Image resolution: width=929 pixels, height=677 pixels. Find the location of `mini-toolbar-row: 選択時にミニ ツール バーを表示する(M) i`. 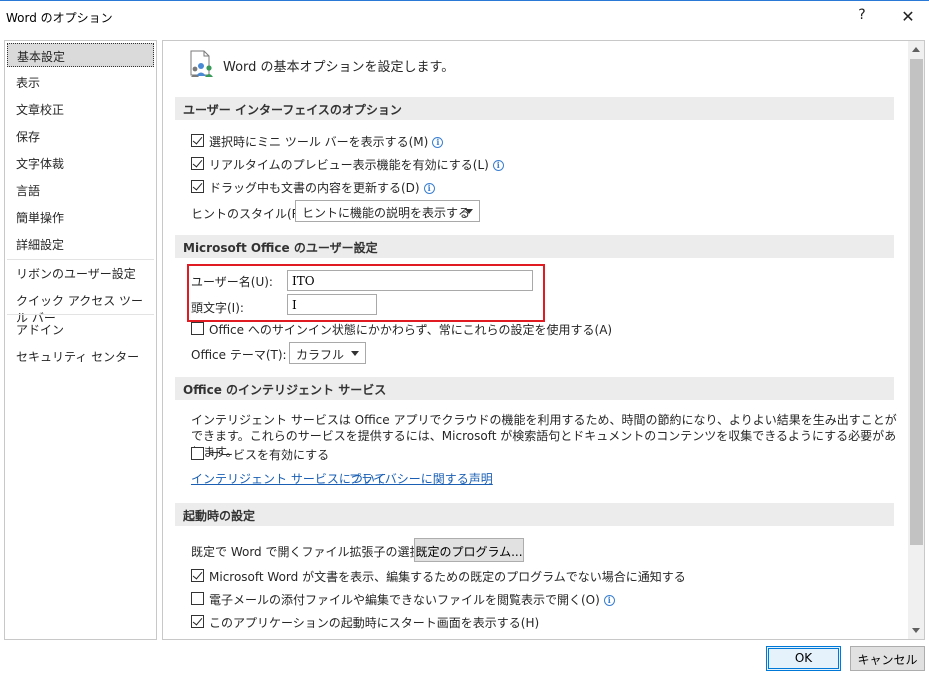

mini-toolbar-row: 選択時にミニ ツール バーを表示する(M) i is located at coordinates (326, 141).